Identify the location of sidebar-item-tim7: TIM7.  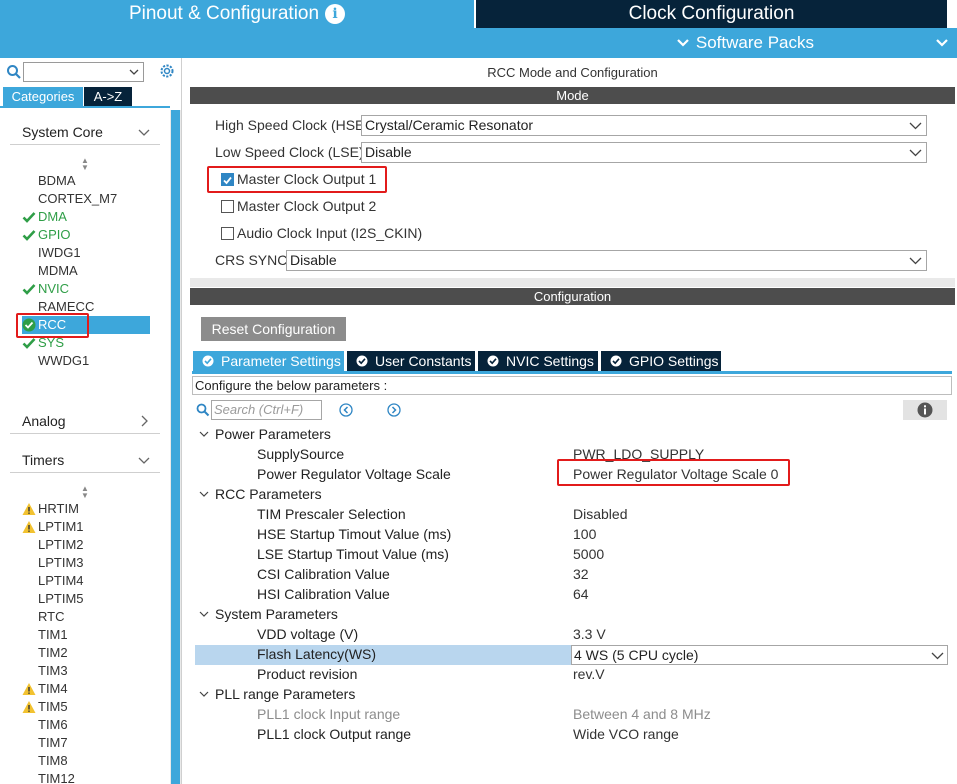
(86, 743).